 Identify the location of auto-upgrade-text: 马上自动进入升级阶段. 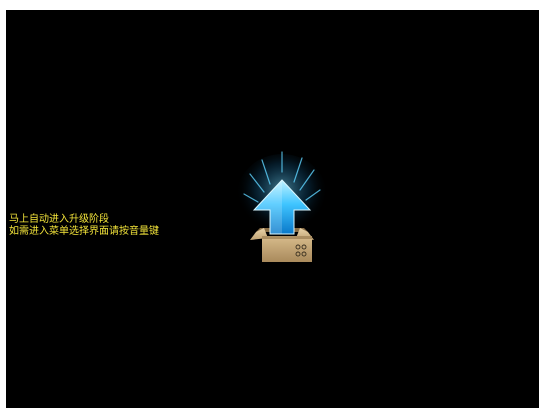
(59, 219).